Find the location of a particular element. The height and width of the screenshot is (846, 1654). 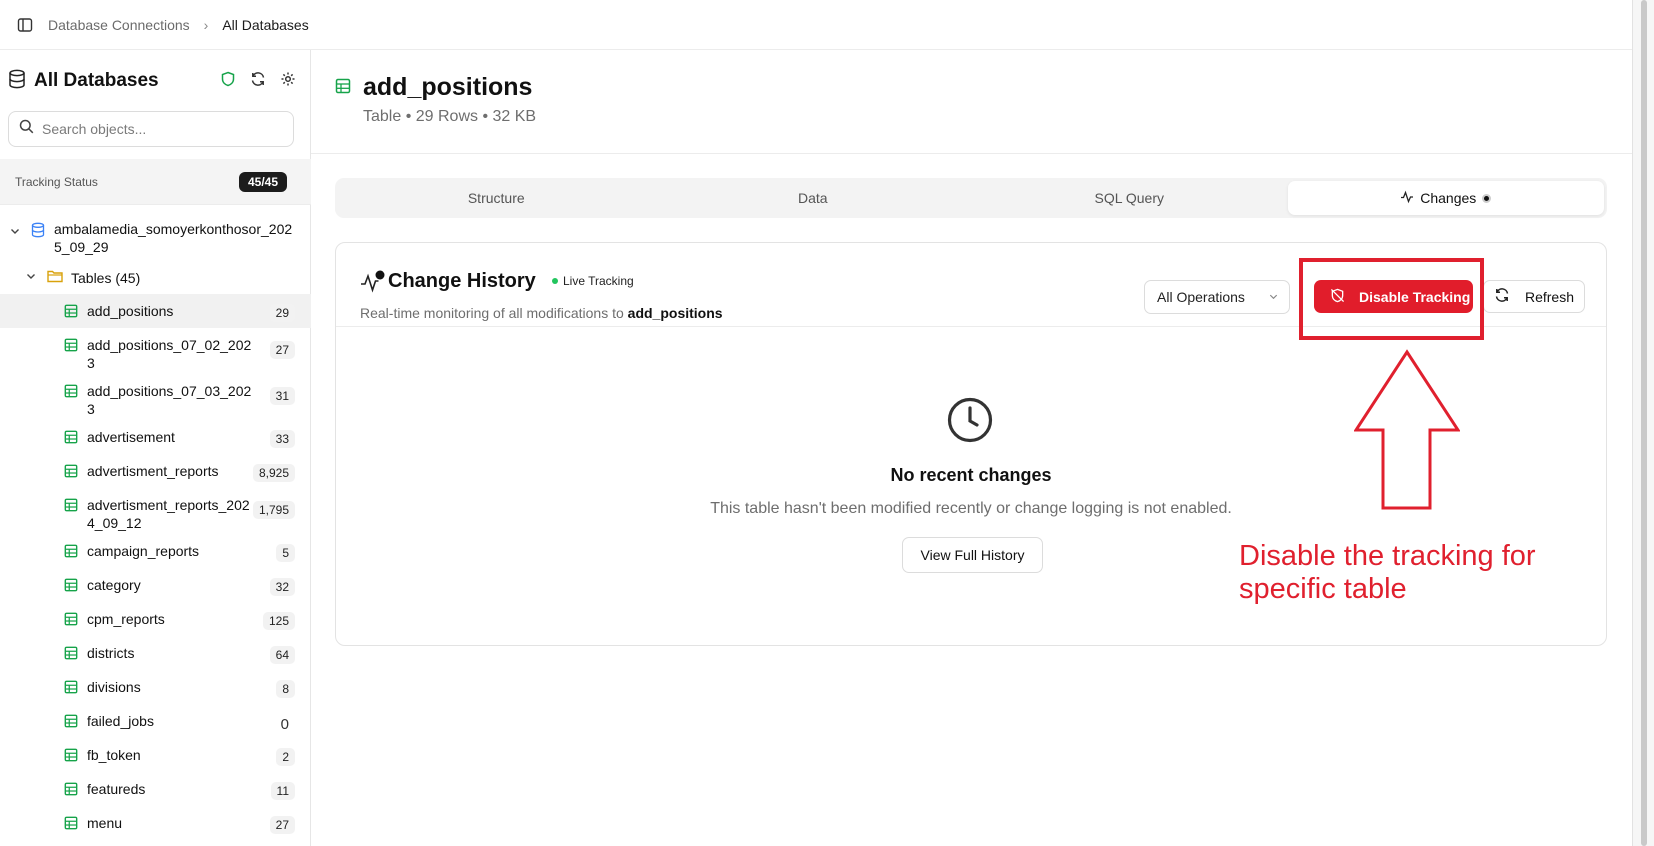

top-bar: Database Connections › All Databases is located at coordinates (816, 25).